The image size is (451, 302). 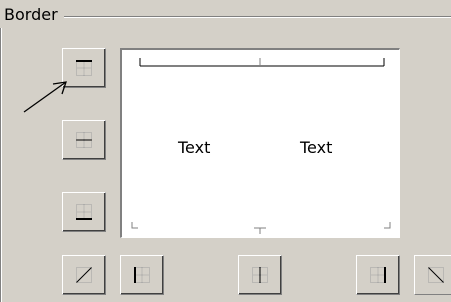 I want to click on border-top-icon, so click(x=84, y=68).